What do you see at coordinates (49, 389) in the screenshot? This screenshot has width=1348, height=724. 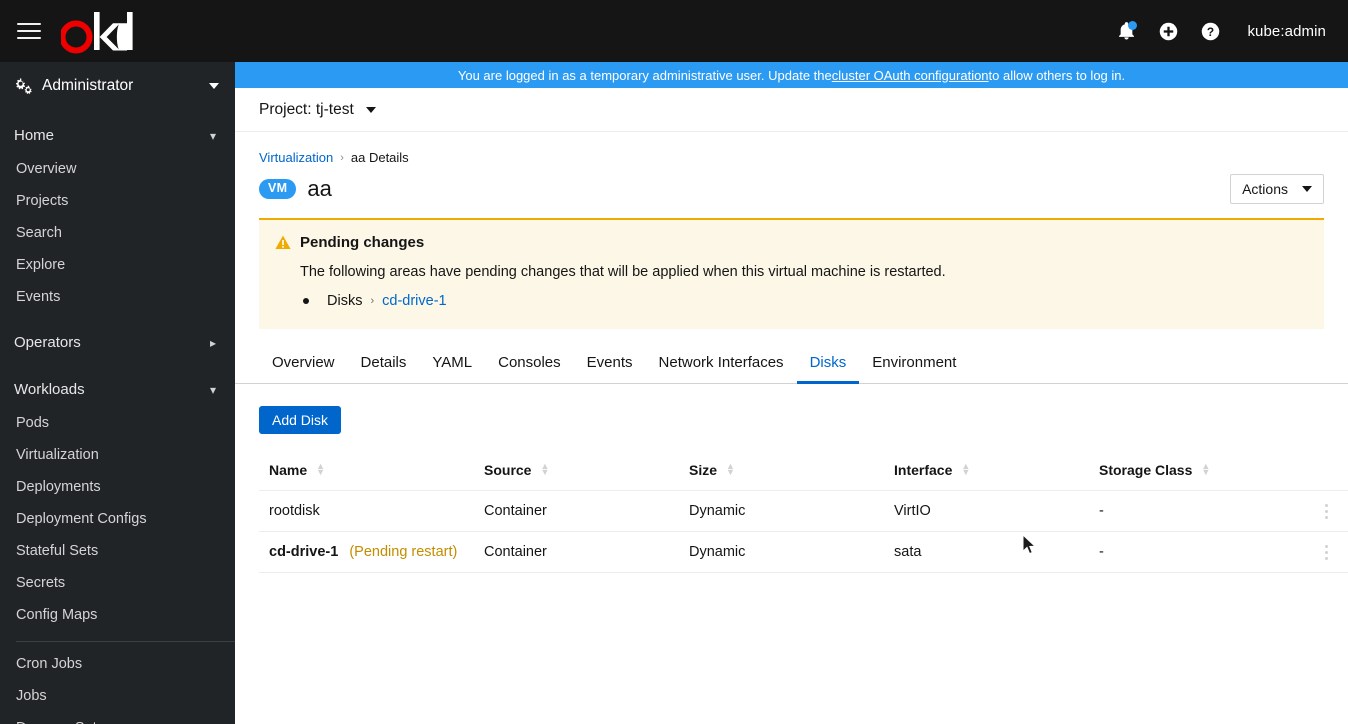 I see `sidebar-section-label: Workloads` at bounding box center [49, 389].